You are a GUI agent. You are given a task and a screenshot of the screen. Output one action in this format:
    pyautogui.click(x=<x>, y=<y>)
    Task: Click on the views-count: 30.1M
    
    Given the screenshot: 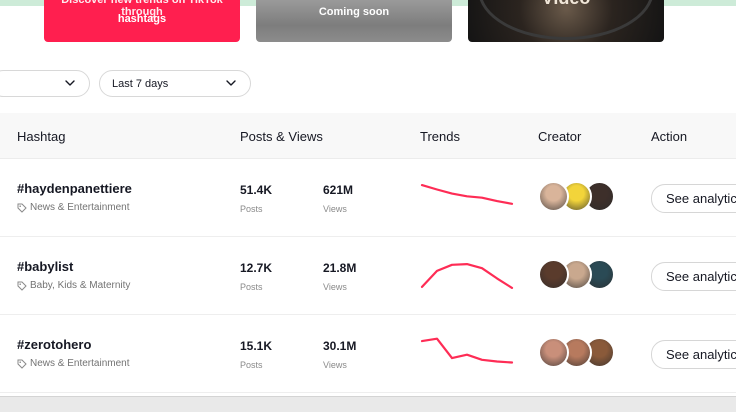 What is the action you would take?
    pyautogui.click(x=340, y=346)
    